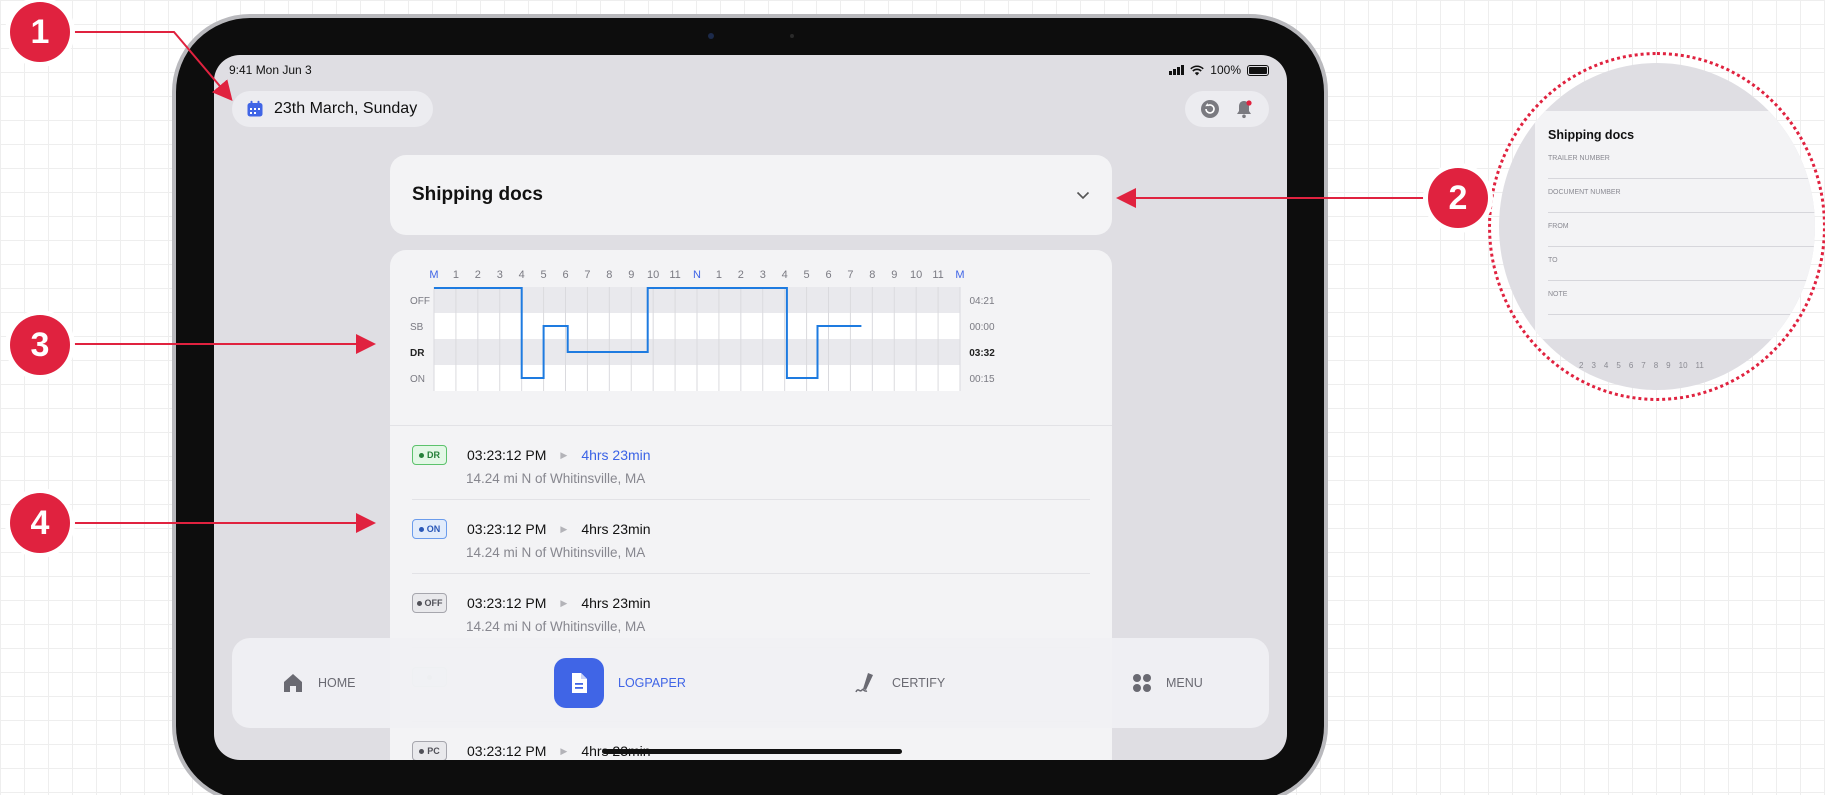 The image size is (1825, 795). What do you see at coordinates (544, 275) in the screenshot?
I see `chart-hour-label: 5` at bounding box center [544, 275].